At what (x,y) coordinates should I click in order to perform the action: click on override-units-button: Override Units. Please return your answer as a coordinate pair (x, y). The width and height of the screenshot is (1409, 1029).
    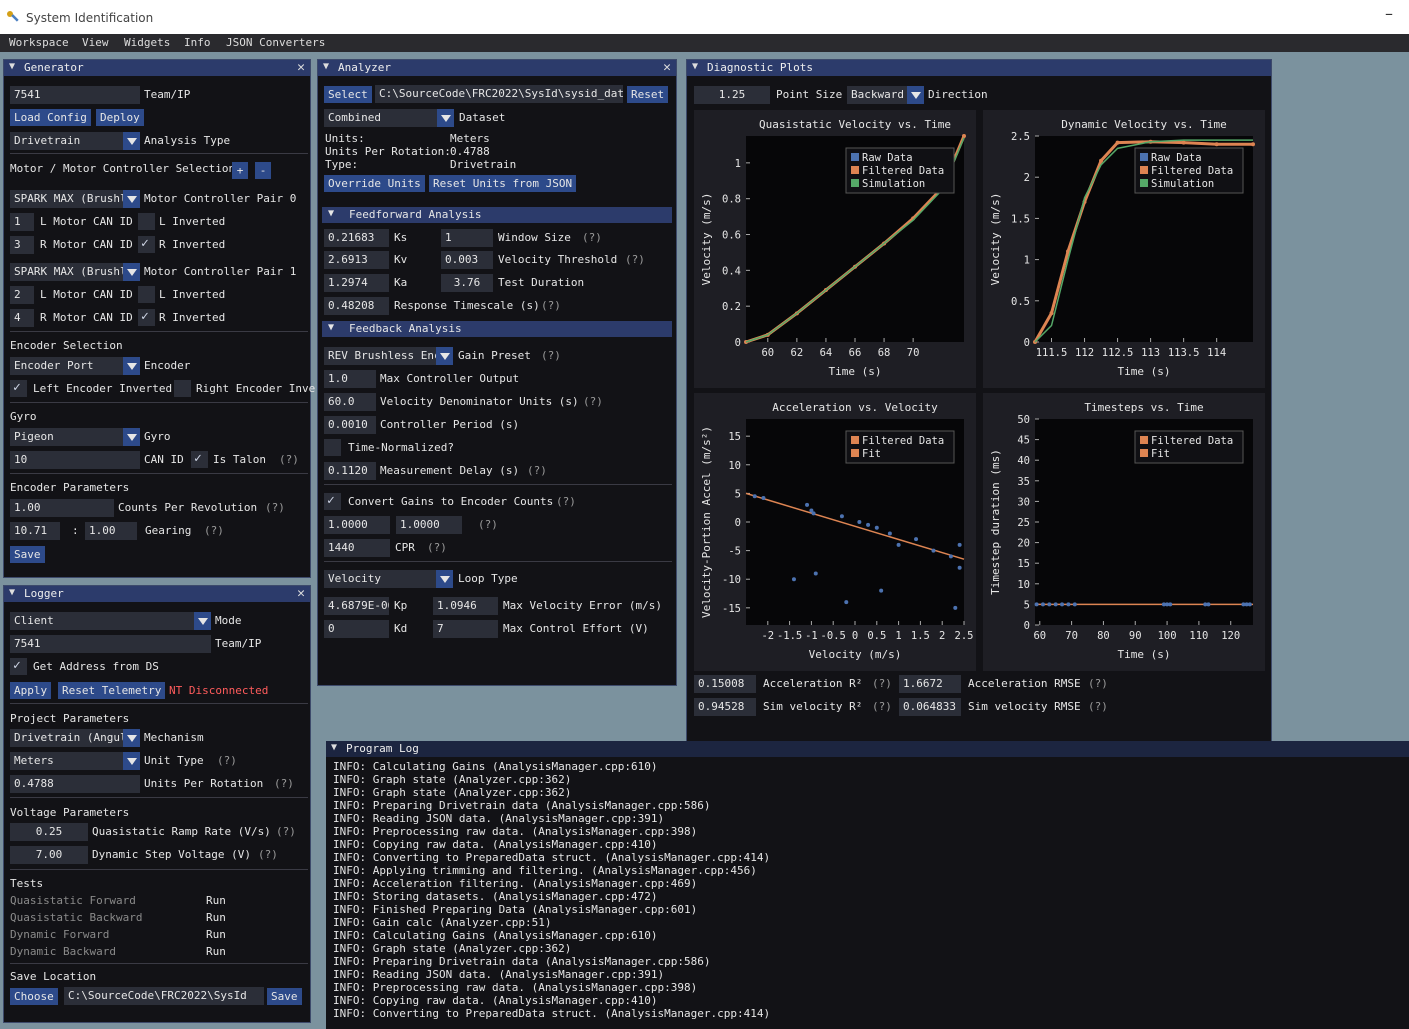
    Looking at the image, I should click on (374, 183).